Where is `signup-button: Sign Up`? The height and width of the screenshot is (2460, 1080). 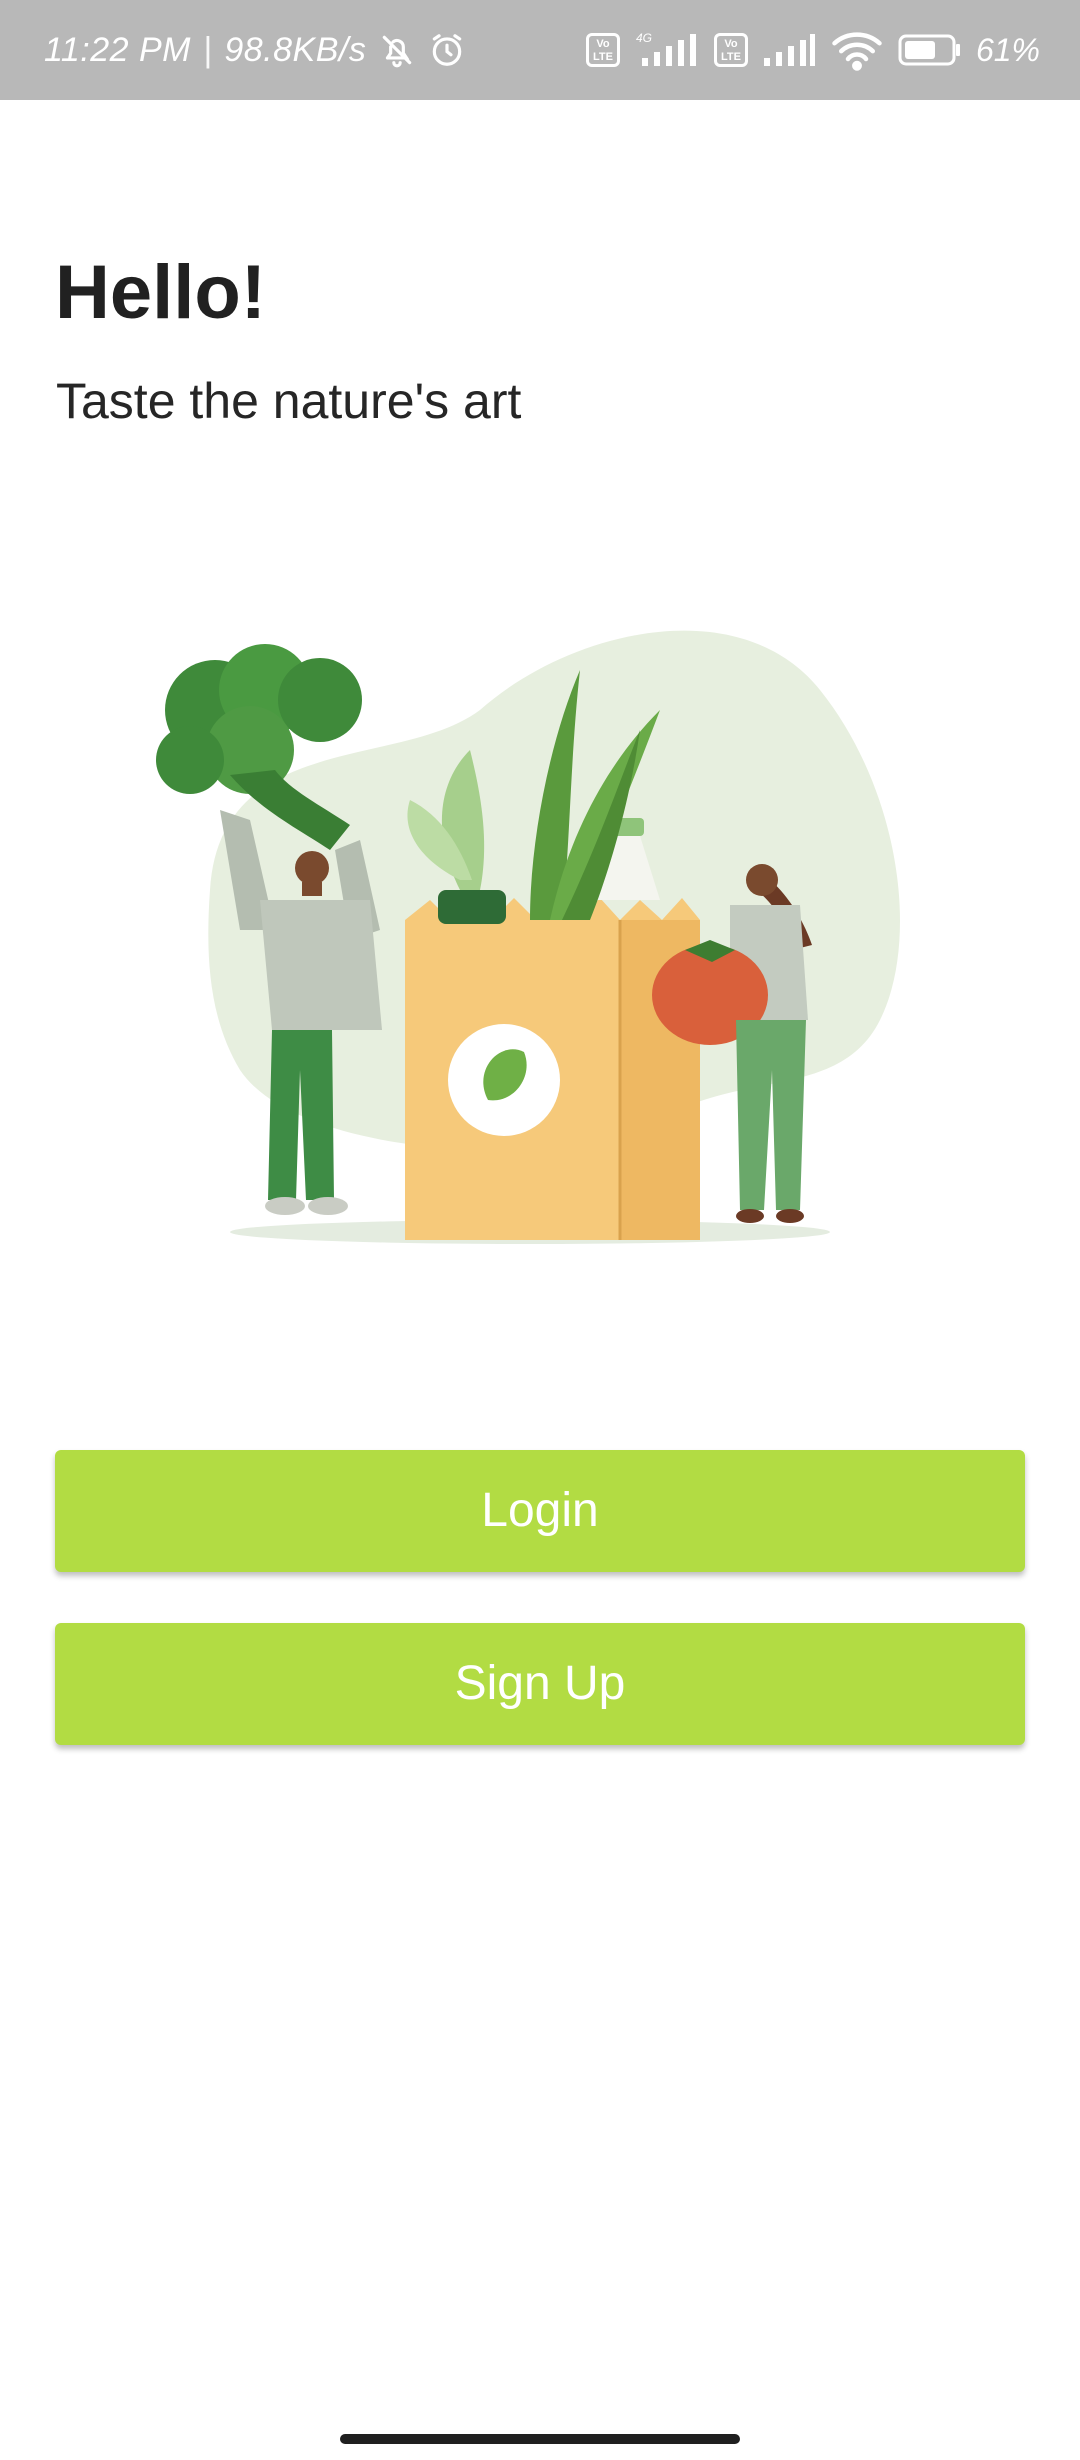
signup-button: Sign Up is located at coordinates (540, 1684).